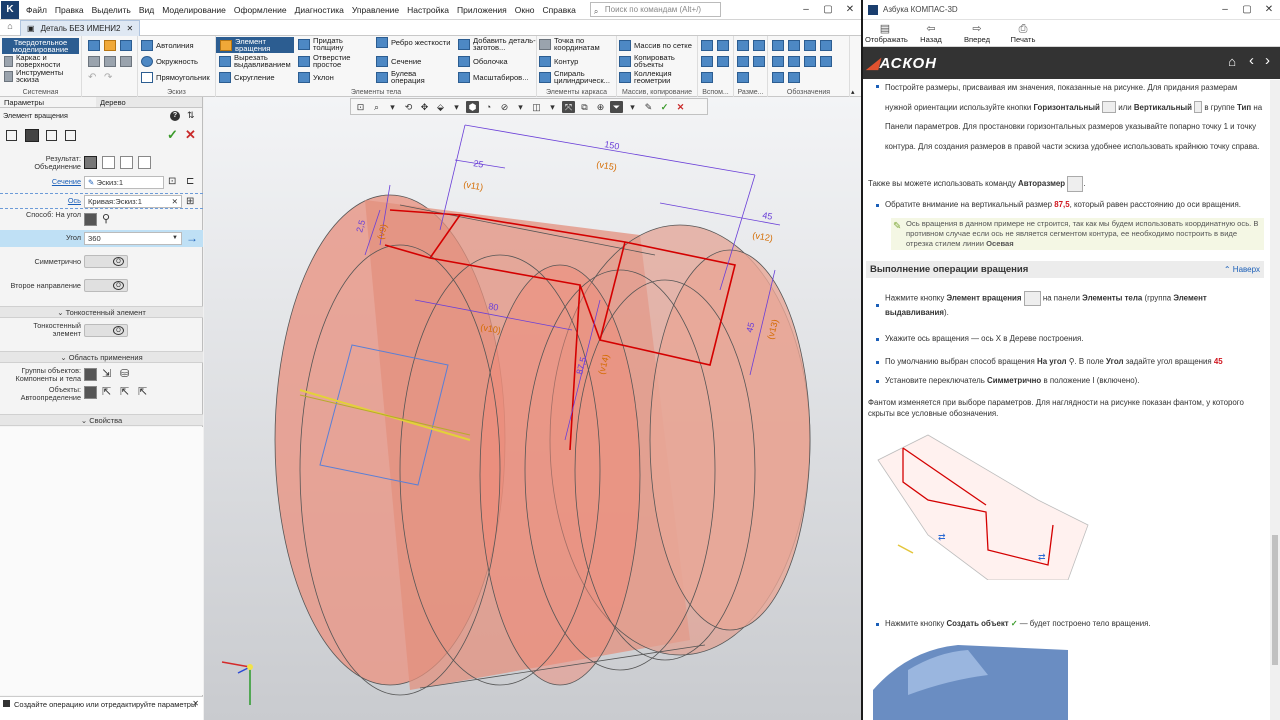  What do you see at coordinates (424, 107) in the screenshot?
I see `pan-icon: ✥` at bounding box center [424, 107].